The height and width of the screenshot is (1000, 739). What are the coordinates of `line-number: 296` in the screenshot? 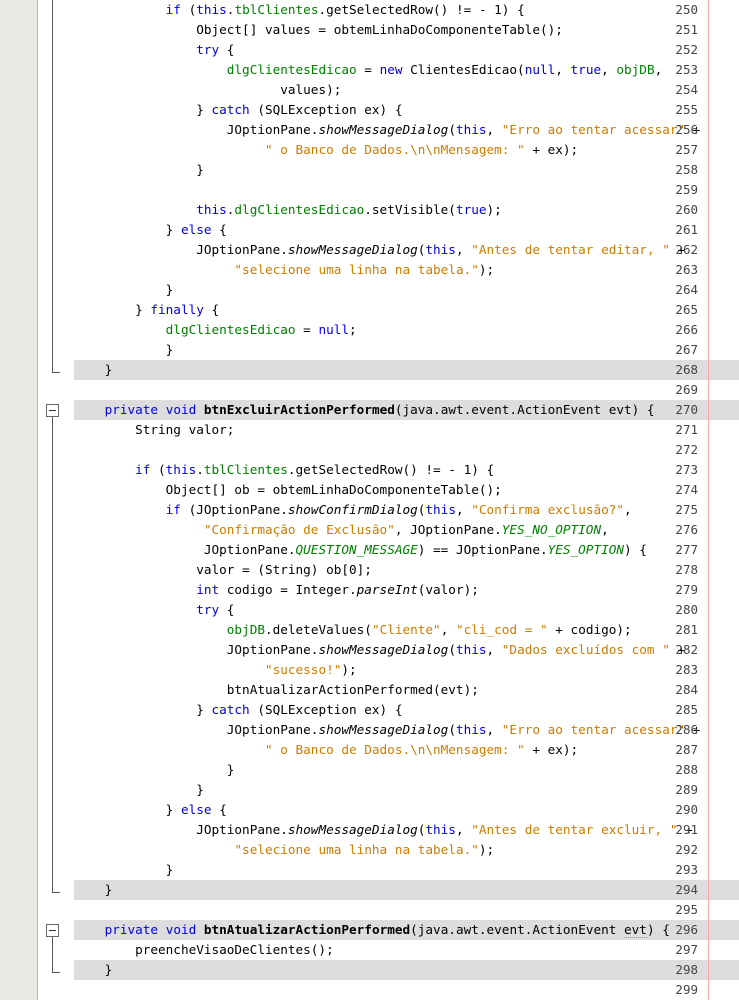 It's located at (686, 929).